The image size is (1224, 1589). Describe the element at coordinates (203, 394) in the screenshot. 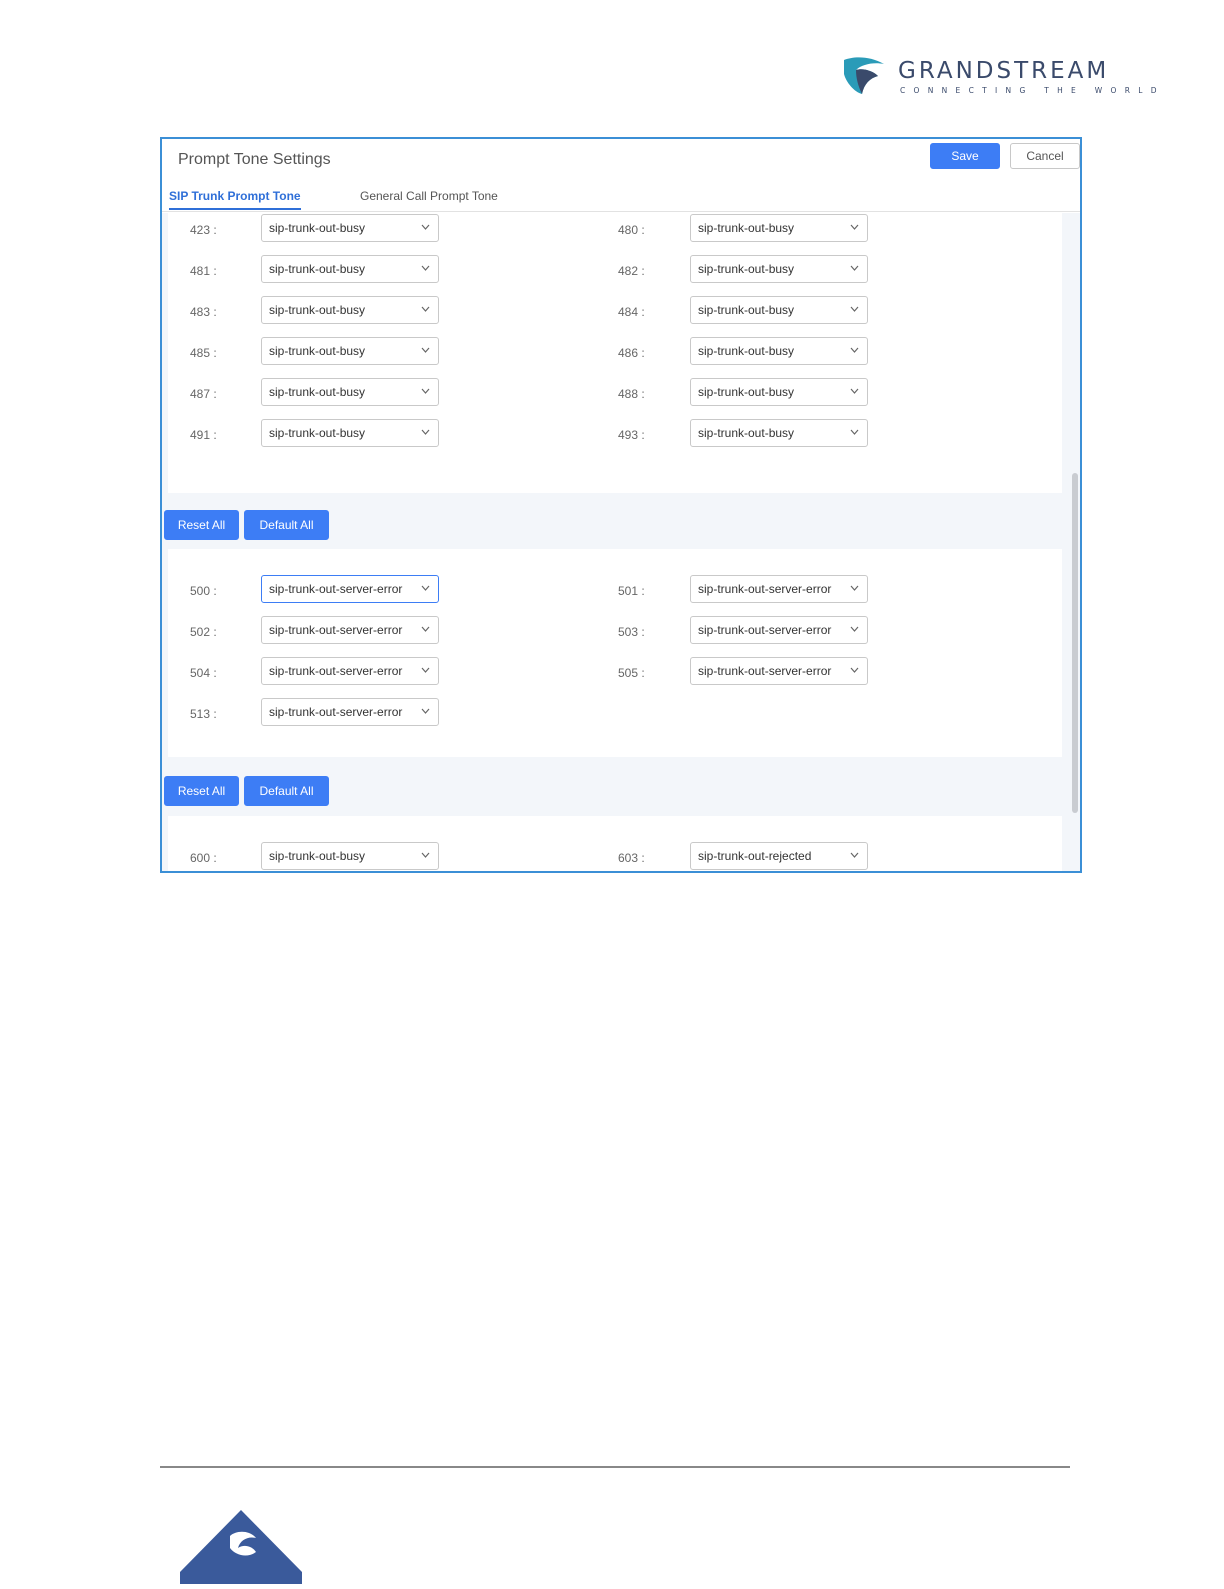

I see `code-label: 487 :` at that location.